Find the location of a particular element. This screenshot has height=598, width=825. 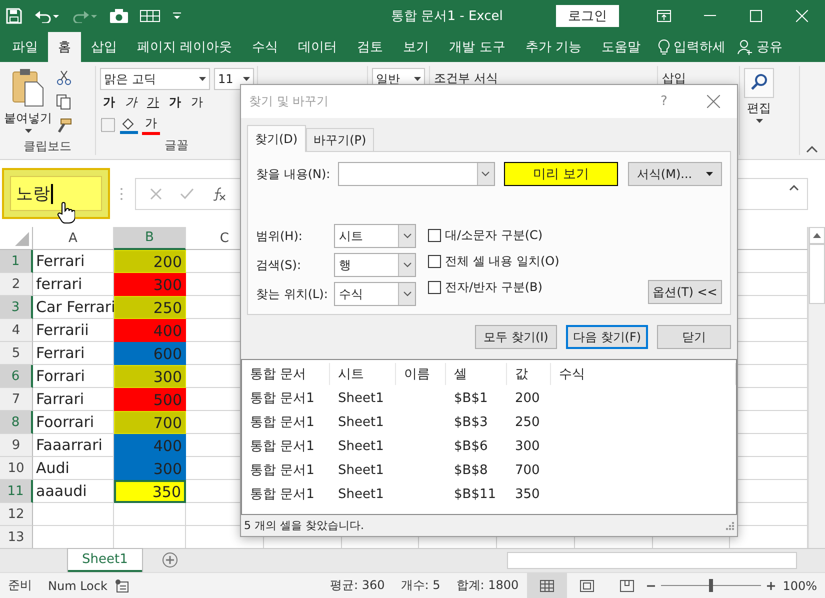

row-header: 7 is located at coordinates (16, 399).